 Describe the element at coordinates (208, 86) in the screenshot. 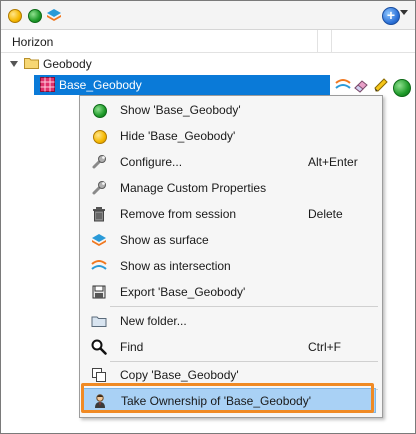

I see `tree-item-base-geobody: Base_Geobody` at that location.